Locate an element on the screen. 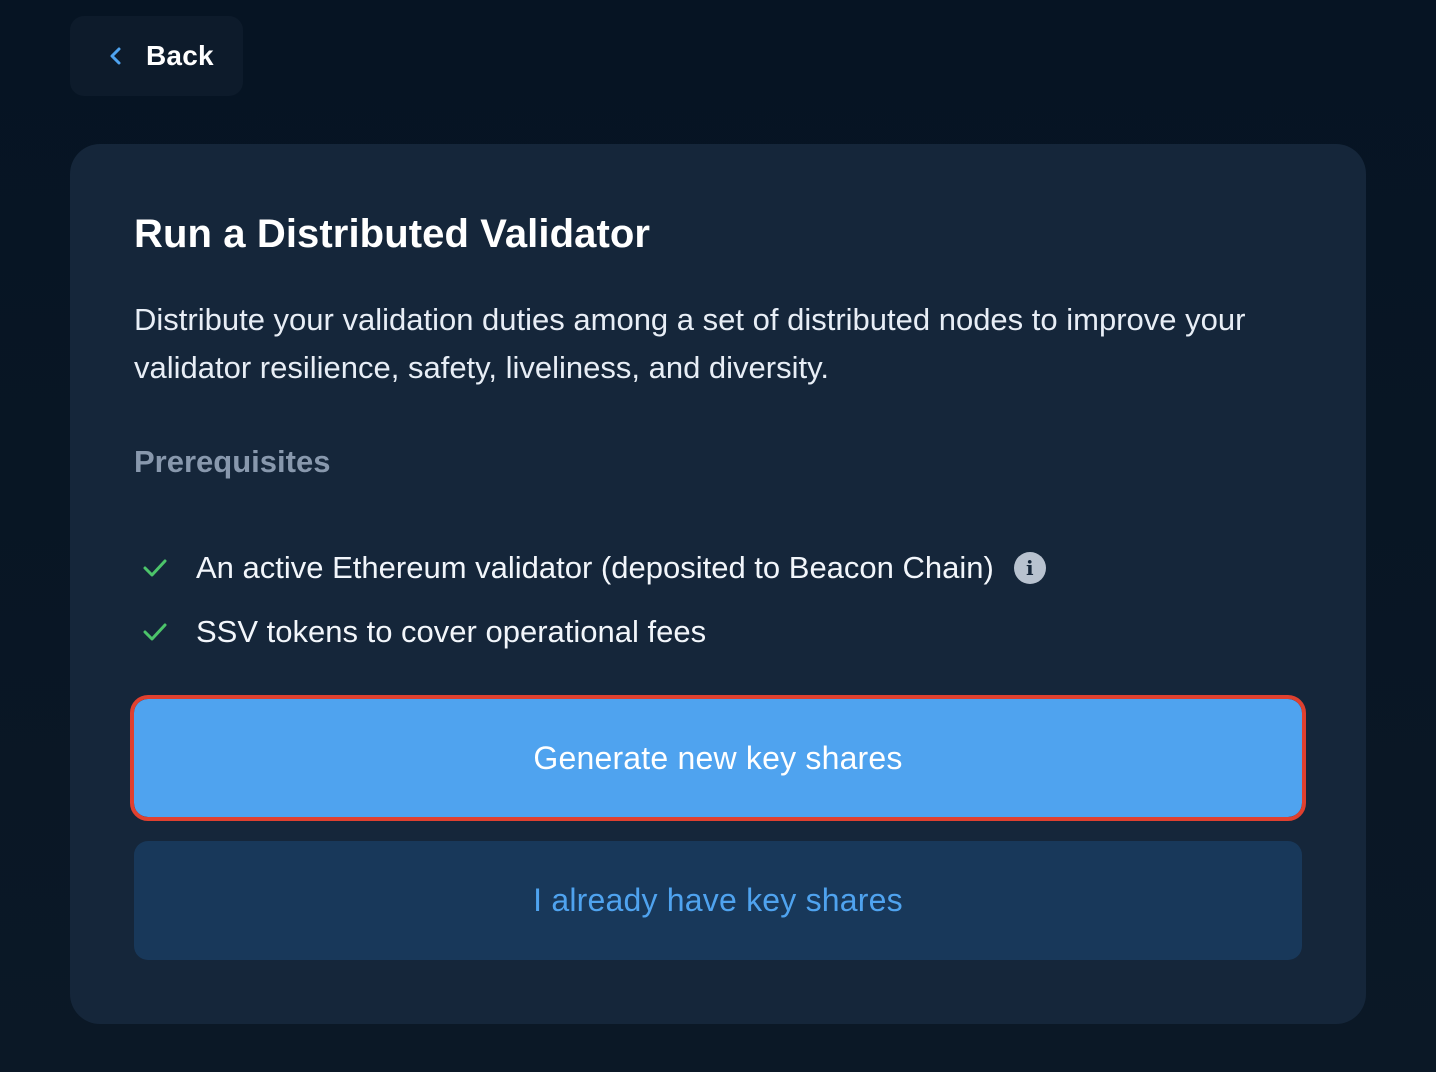  existing-key-shares-button: I already have key shares is located at coordinates (718, 900).